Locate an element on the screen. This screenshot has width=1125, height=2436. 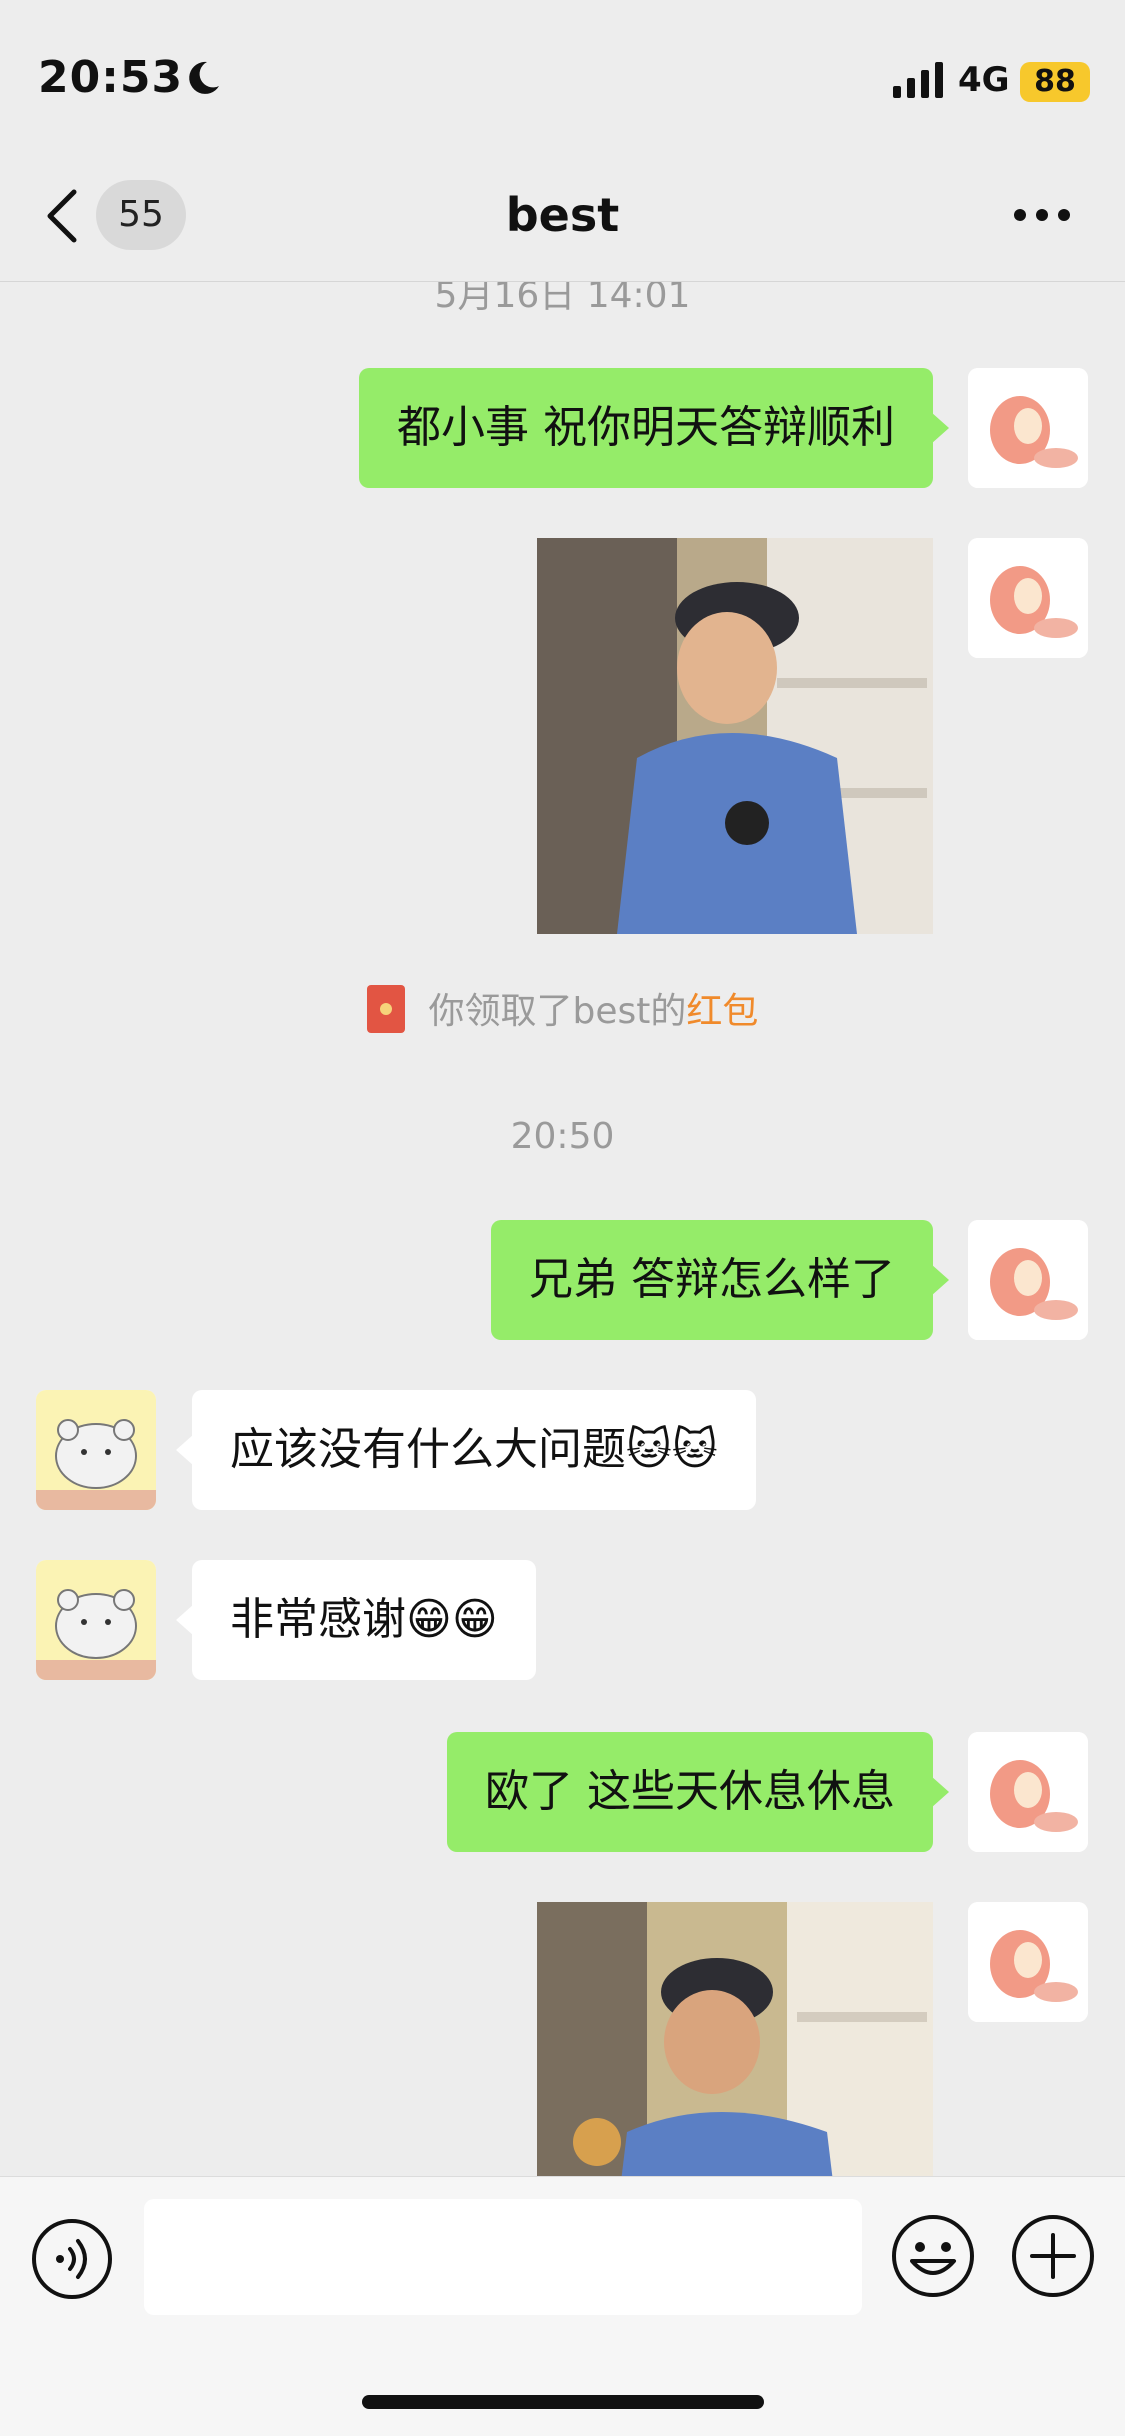
chat-title: best is located at coordinates (562, 215).